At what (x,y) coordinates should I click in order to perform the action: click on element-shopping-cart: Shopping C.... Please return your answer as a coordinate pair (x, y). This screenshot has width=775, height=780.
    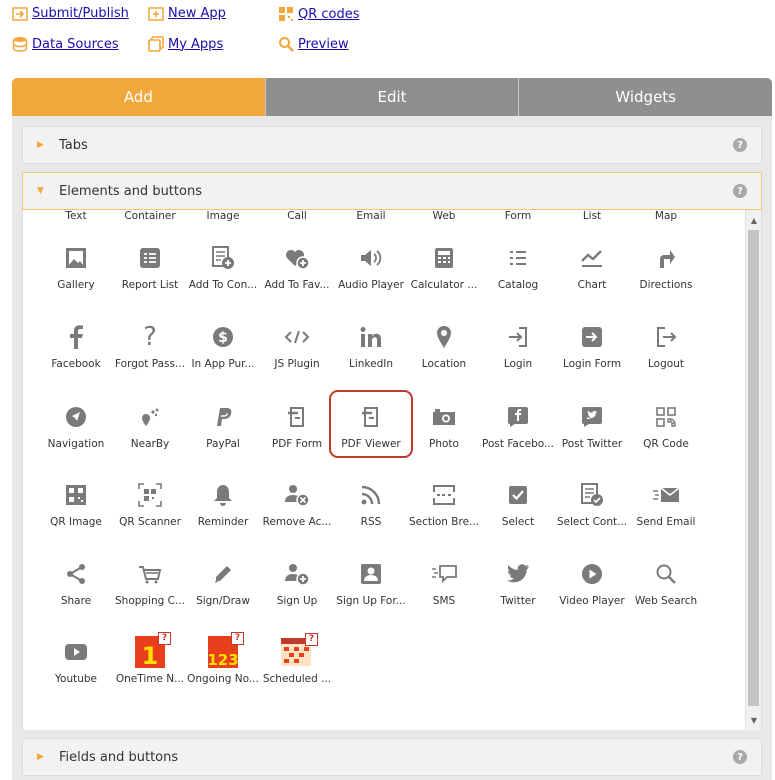
    Looking at the image, I should click on (150, 583).